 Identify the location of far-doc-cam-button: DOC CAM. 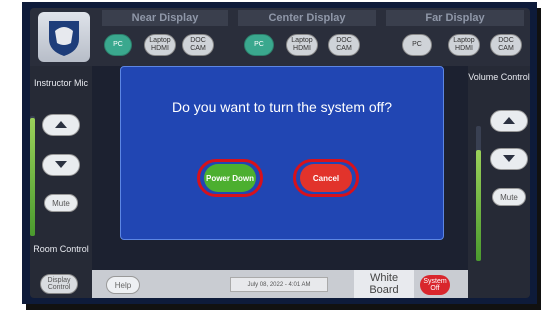
(506, 45).